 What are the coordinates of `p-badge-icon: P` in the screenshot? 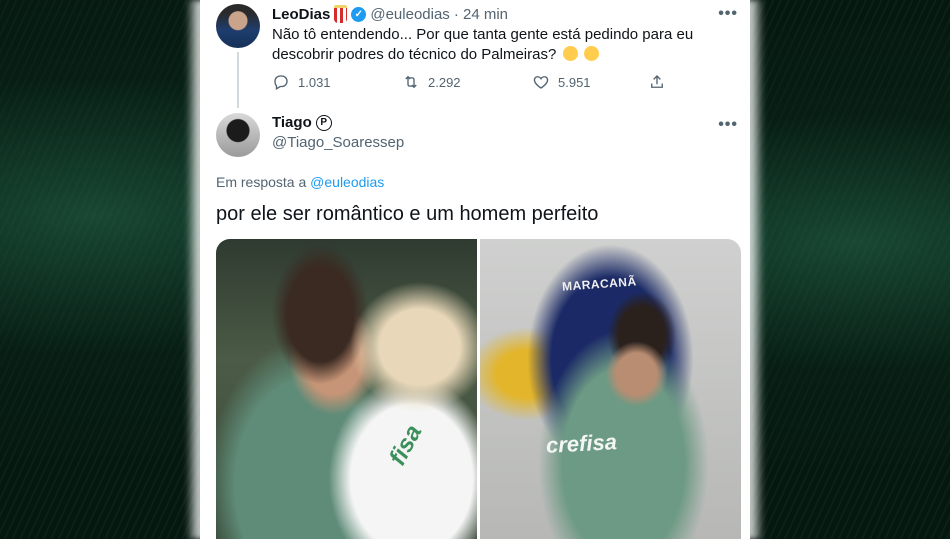 It's located at (323, 122).